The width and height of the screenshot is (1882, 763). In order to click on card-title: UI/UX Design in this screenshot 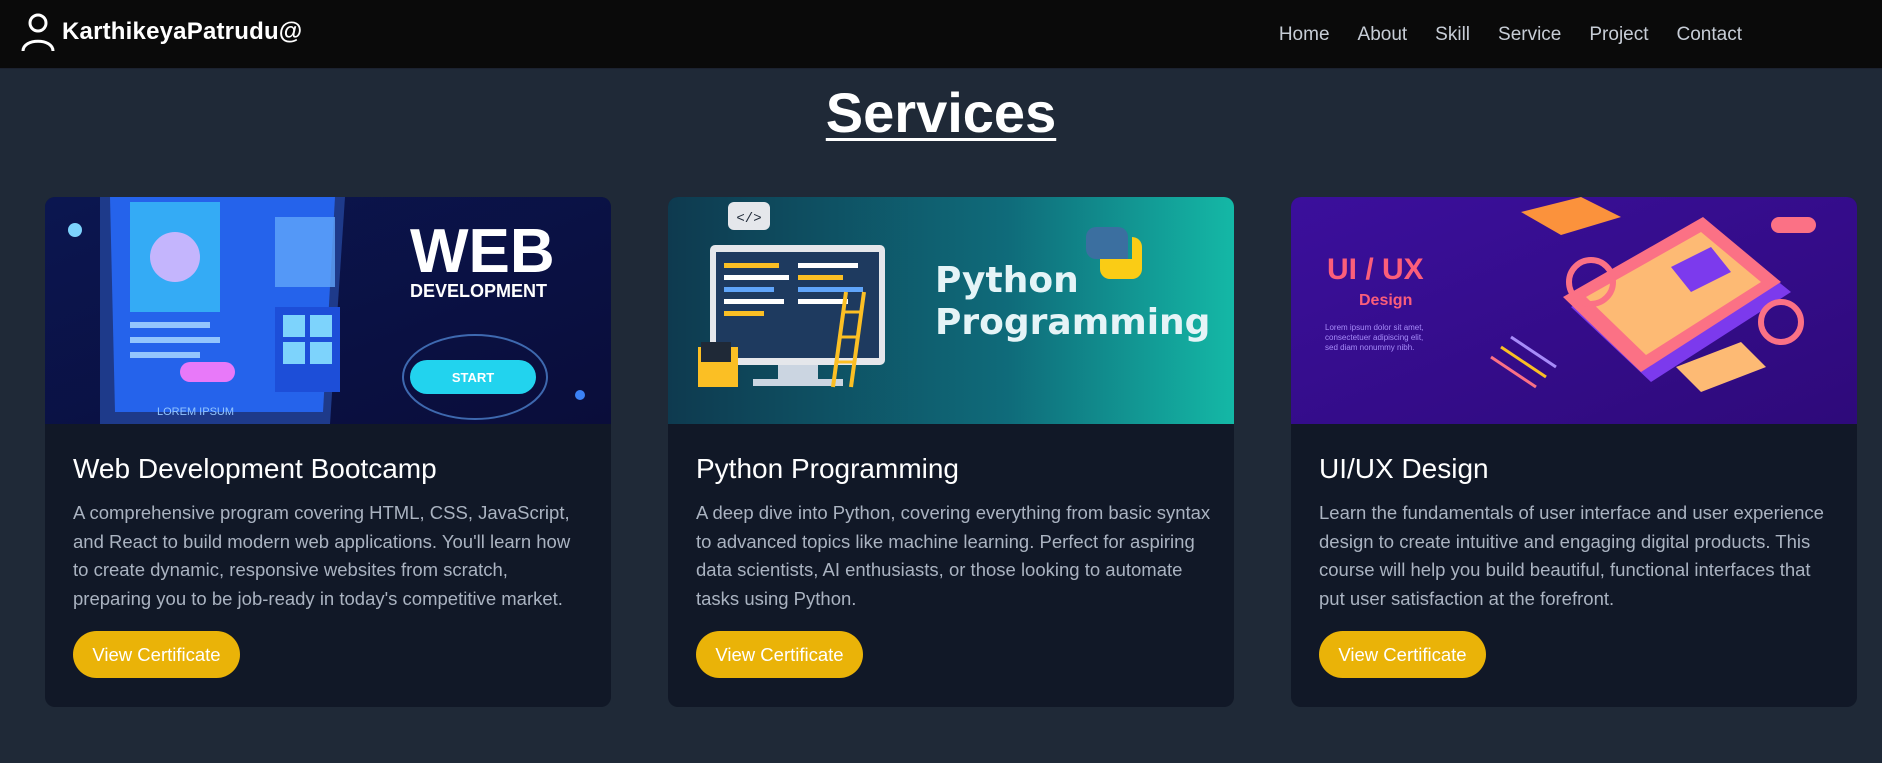, I will do `click(1404, 468)`.